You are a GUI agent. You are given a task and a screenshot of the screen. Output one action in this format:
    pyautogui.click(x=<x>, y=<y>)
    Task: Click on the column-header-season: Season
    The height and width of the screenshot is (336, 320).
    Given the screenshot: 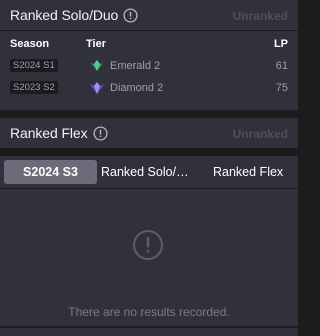 What is the action you would take?
    pyautogui.click(x=30, y=44)
    